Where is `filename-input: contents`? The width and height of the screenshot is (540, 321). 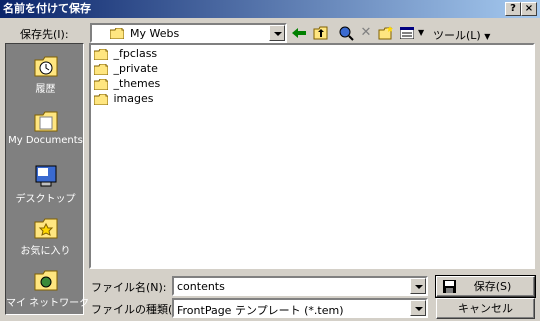
filename-input: contents is located at coordinates (300, 286).